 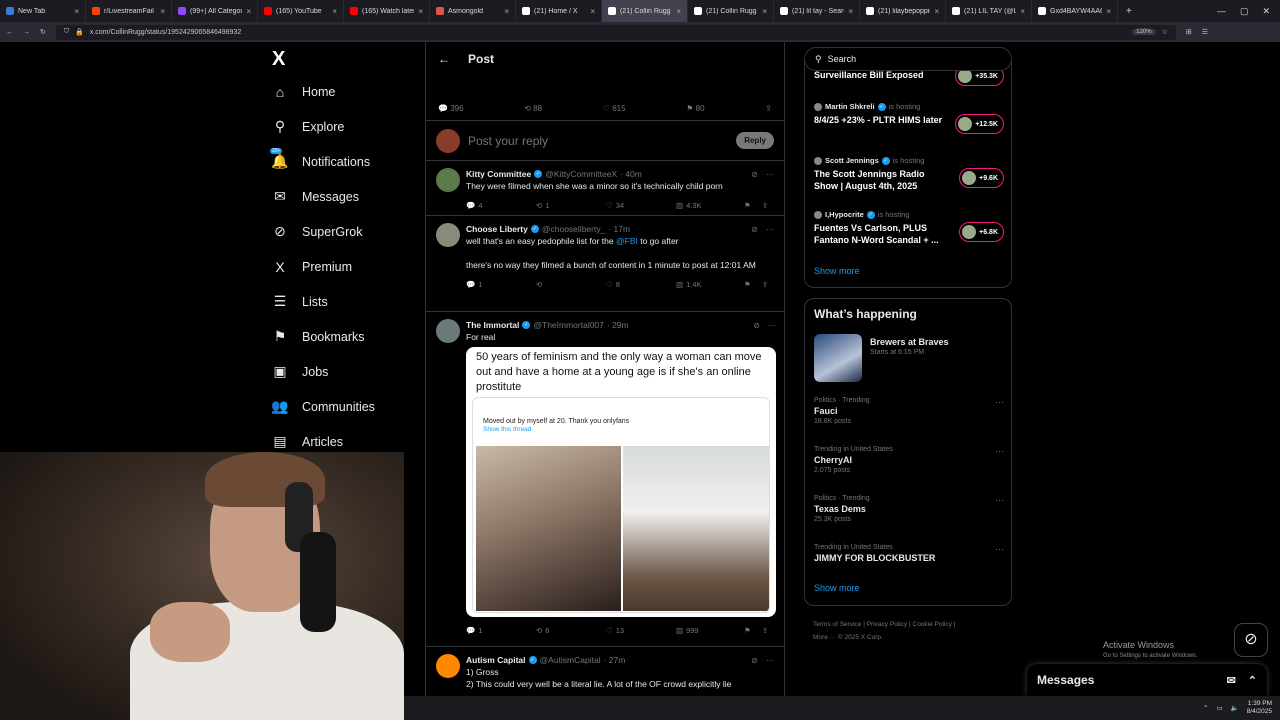 What do you see at coordinates (570, 660) in the screenshot?
I see `author-handle: @AutismCapital` at bounding box center [570, 660].